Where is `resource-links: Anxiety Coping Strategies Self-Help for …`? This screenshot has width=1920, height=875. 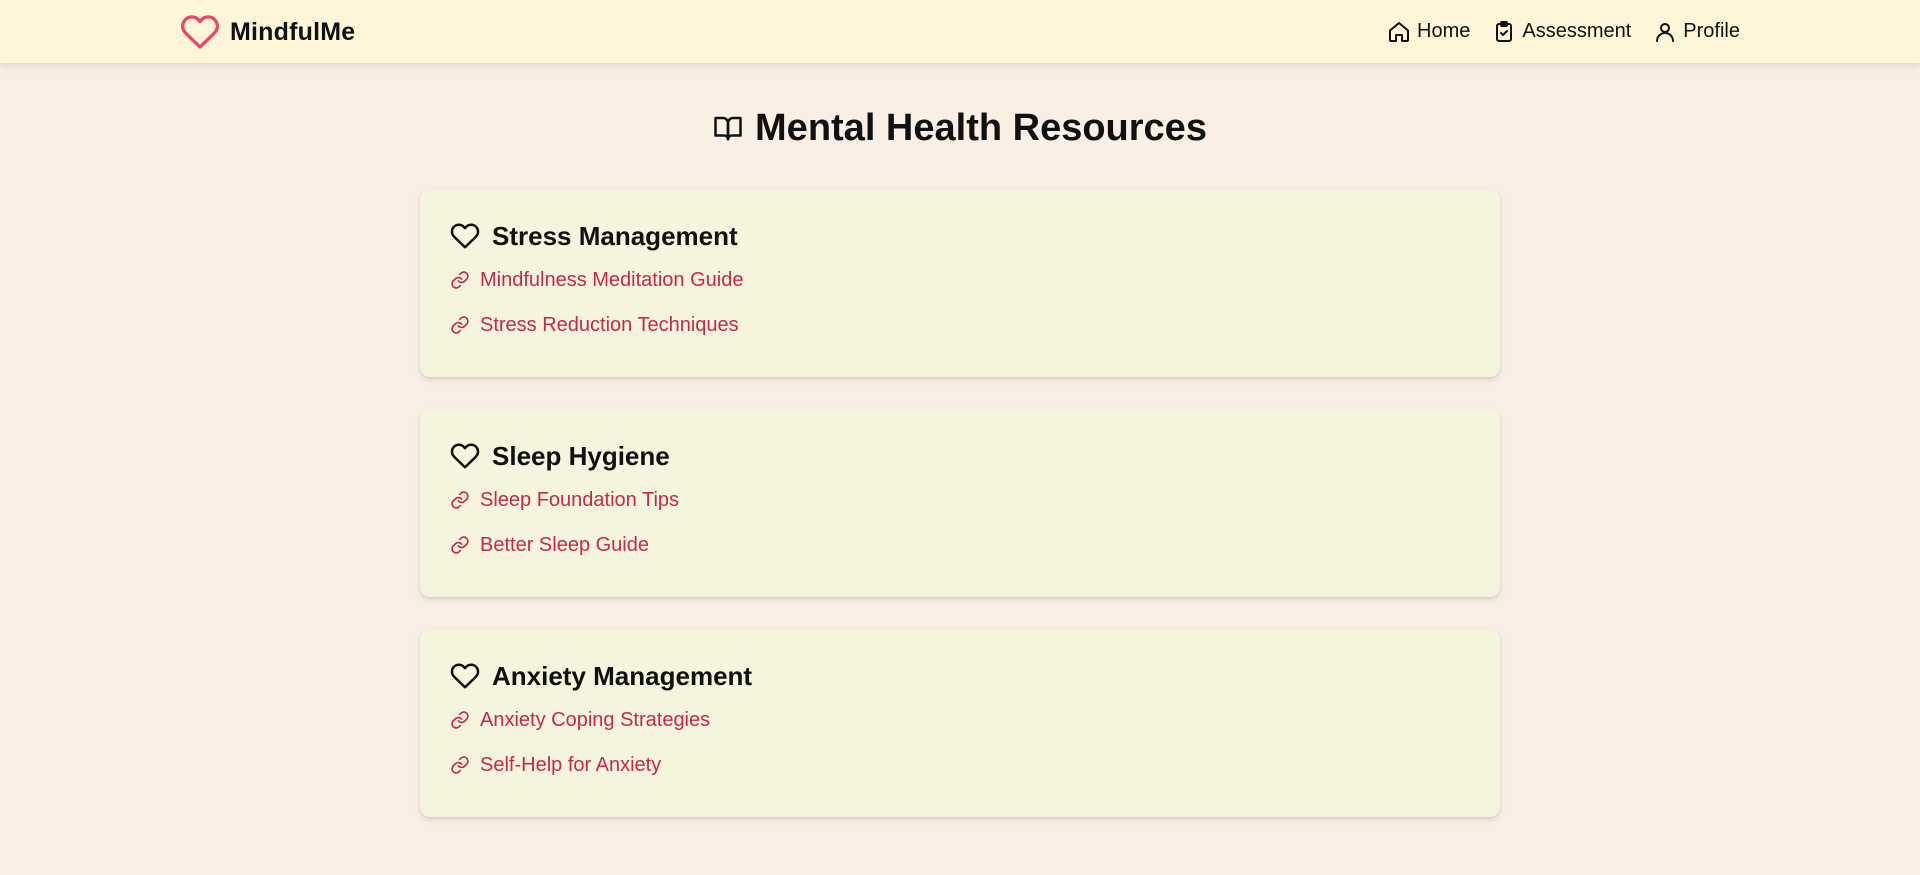 resource-links: Anxiety Coping Strategies Self-Help for … is located at coordinates (960, 742).